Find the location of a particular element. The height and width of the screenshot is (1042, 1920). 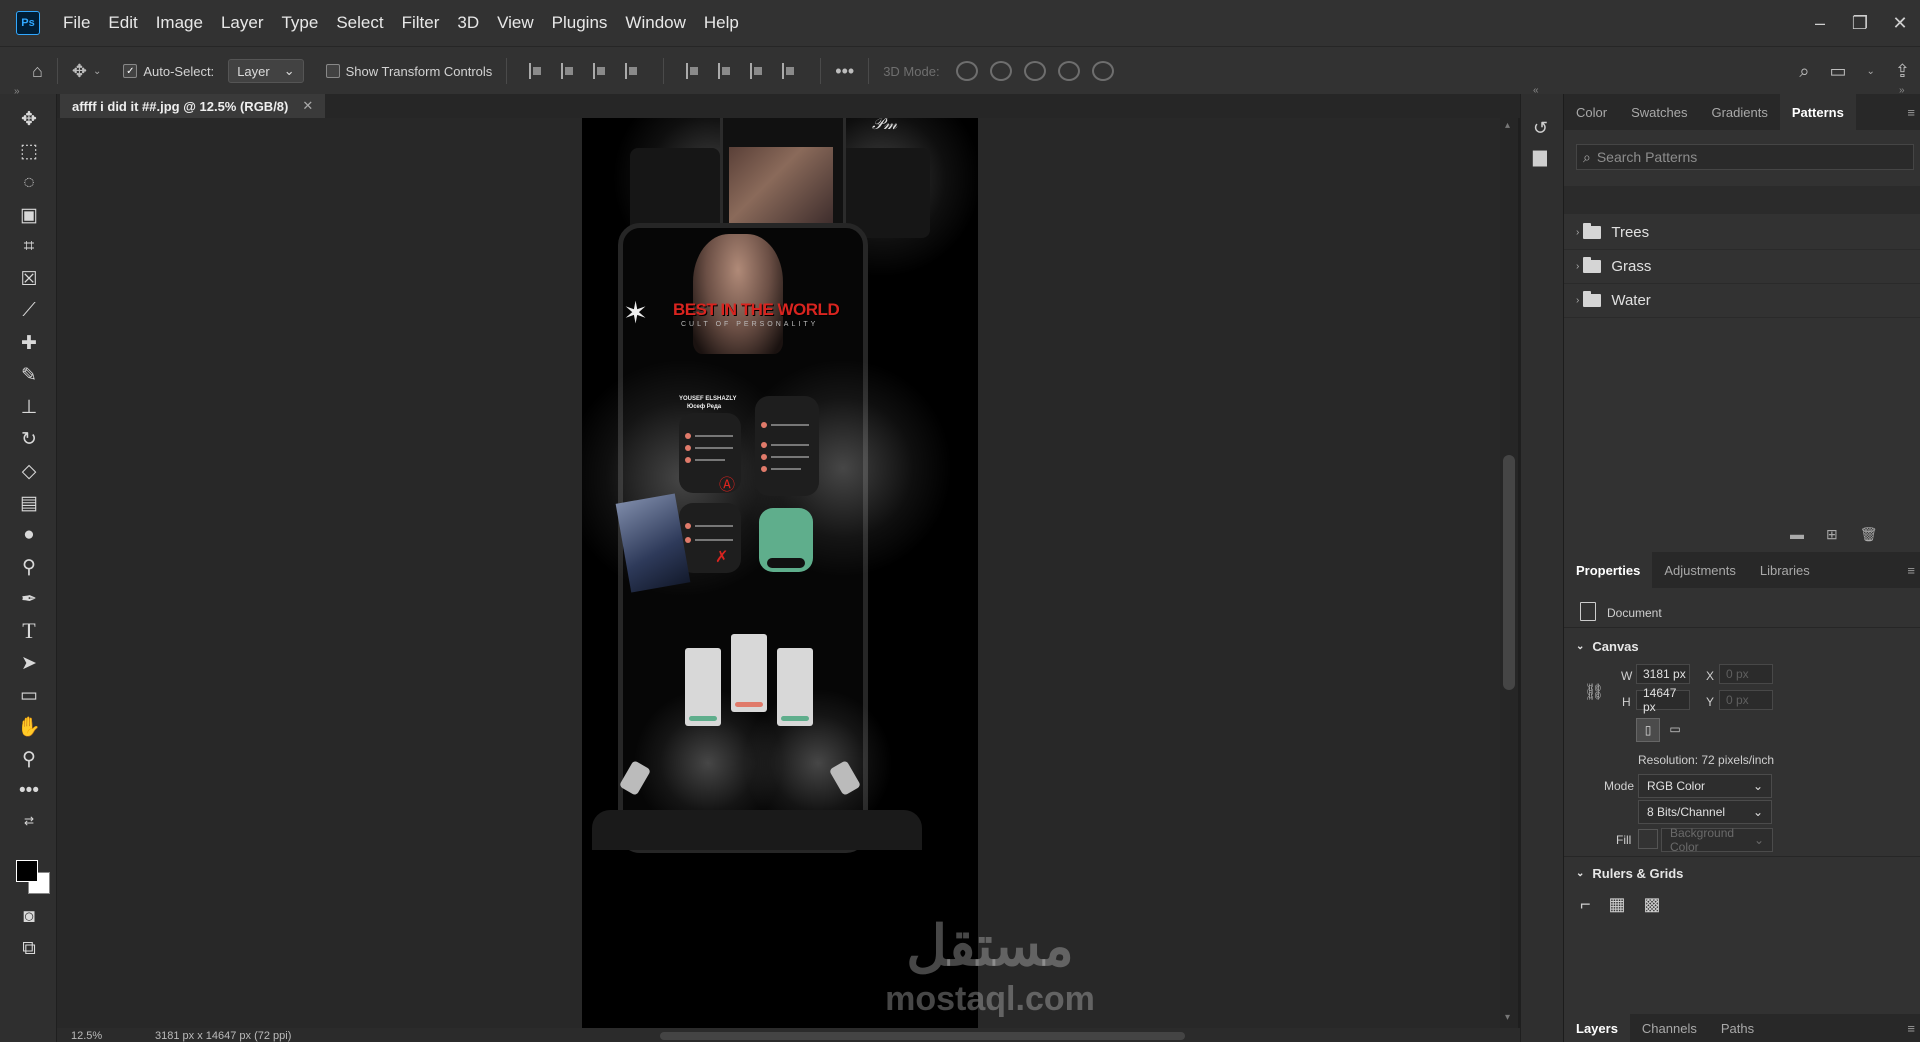

new-group-icon: ▬ is located at coordinates (1797, 534).